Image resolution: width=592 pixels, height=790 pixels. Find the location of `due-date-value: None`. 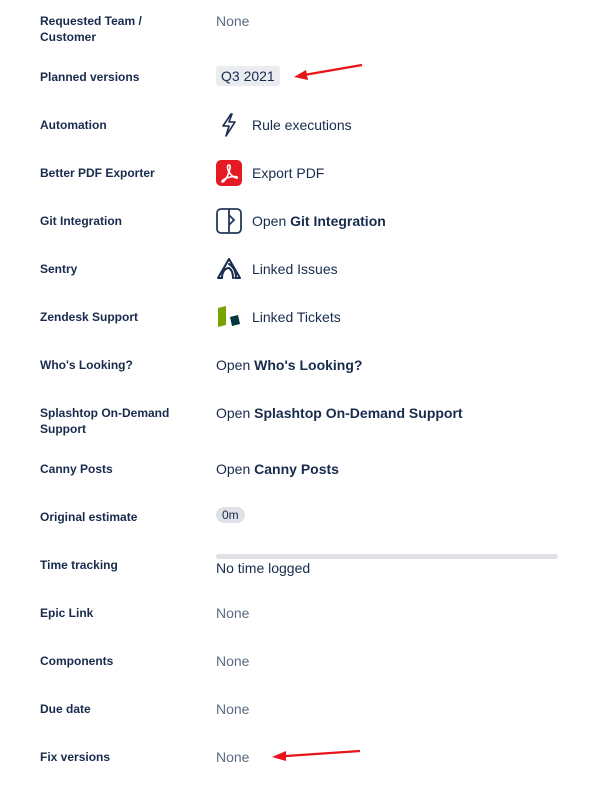

due-date-value: None is located at coordinates (232, 709).